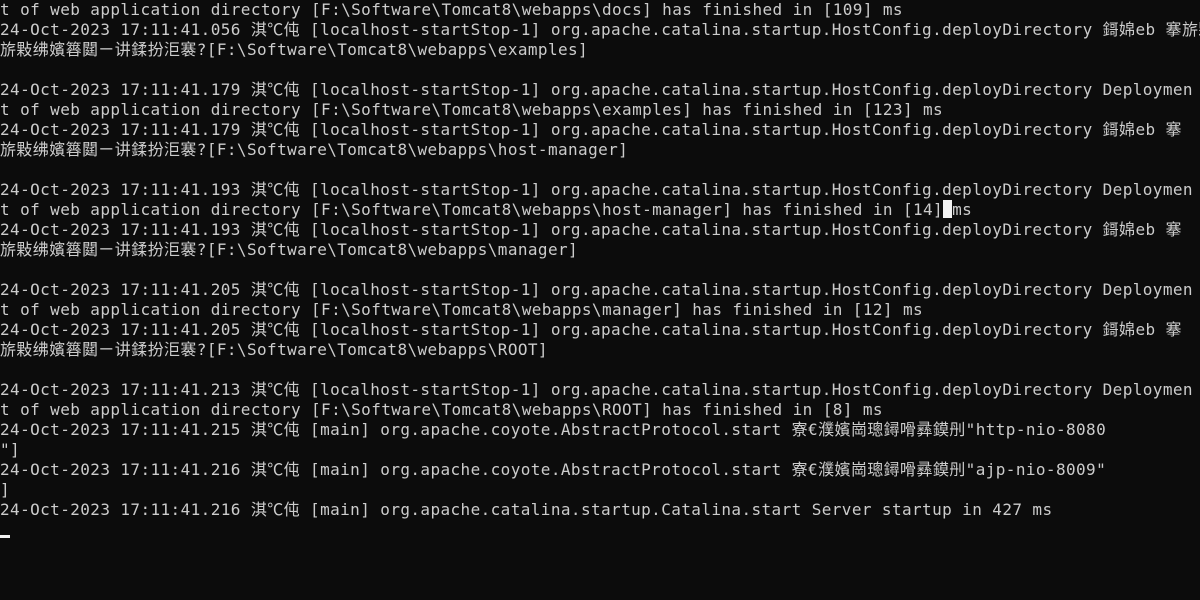 This screenshot has height=600, width=1200. I want to click on log-line-suffix: ms, so click(962, 209).